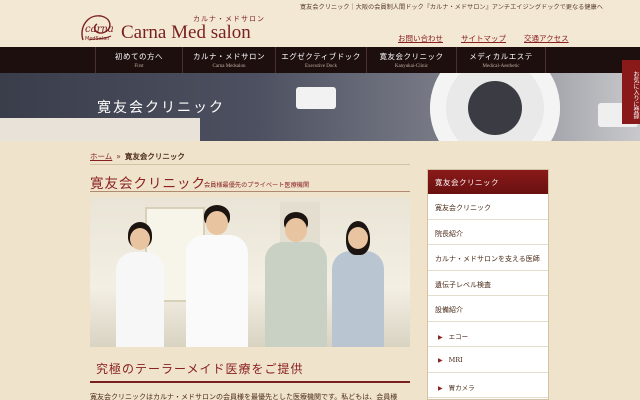 The height and width of the screenshot is (400, 640). What do you see at coordinates (139, 56) in the screenshot?
I see `nav-item-label: 初めての方へ` at bounding box center [139, 56].